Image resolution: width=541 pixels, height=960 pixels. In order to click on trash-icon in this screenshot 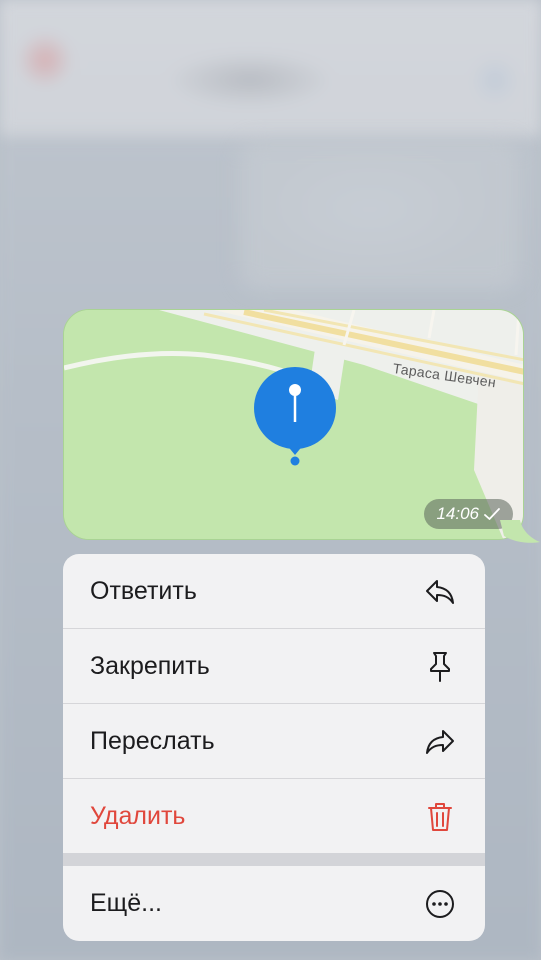, I will do `click(440, 817)`.